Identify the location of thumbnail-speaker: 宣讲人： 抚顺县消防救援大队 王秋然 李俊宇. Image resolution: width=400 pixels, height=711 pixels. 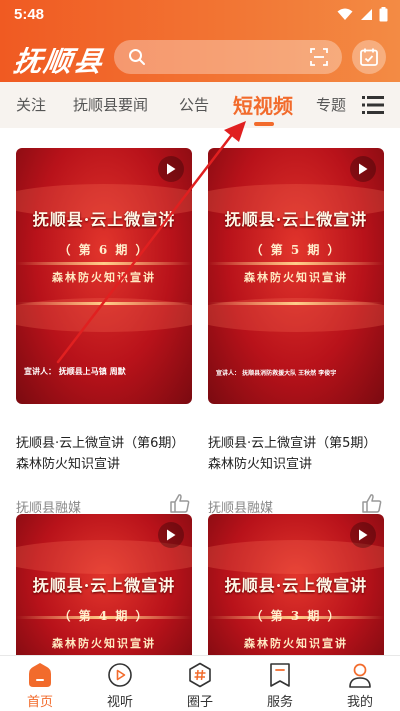
(276, 373).